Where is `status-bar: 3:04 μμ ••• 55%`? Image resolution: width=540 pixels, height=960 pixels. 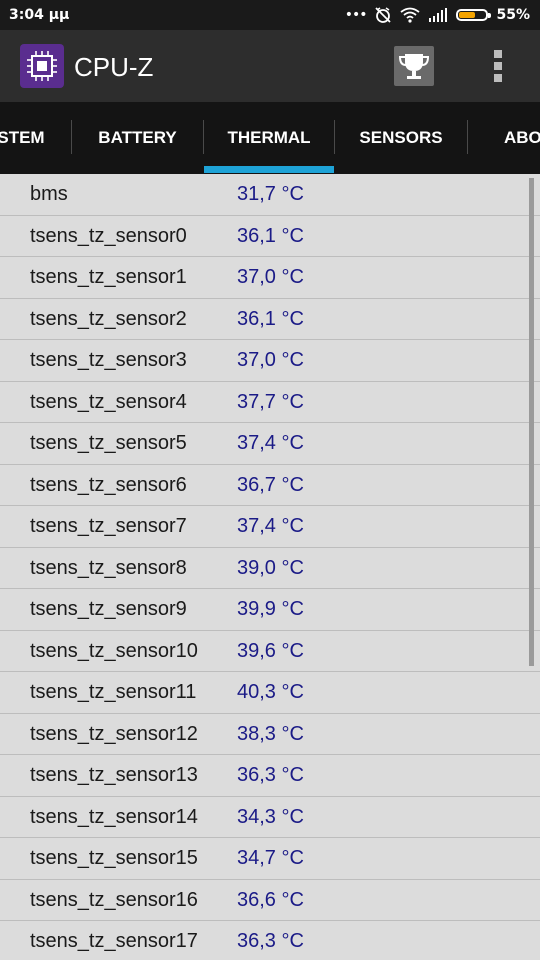
status-bar: 3:04 μμ ••• 55% is located at coordinates (270, 15).